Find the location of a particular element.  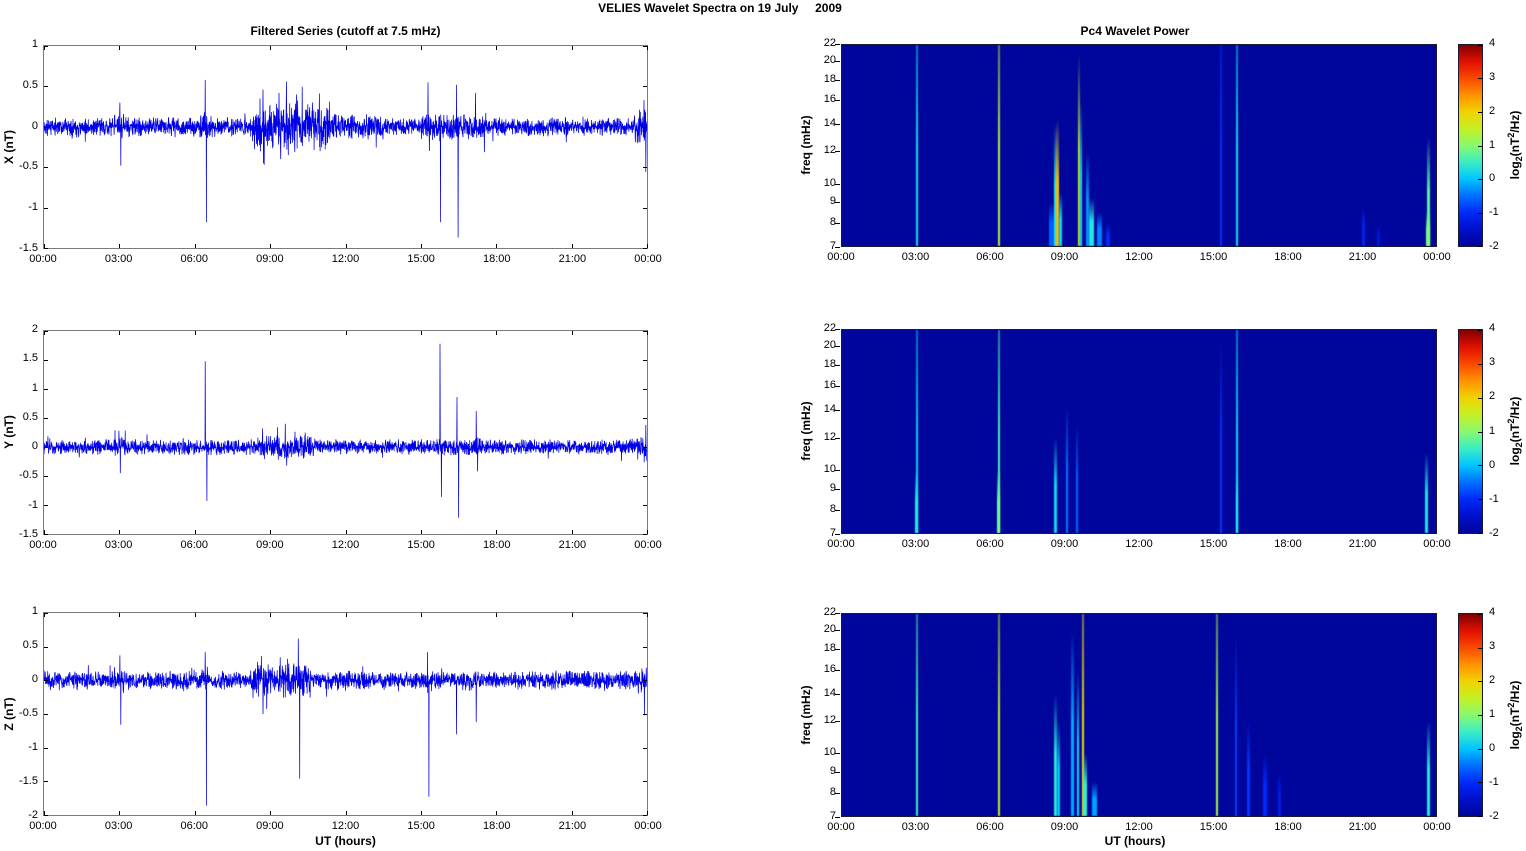

colorbar-tick-label: 1 is located at coordinates (1492, 714).